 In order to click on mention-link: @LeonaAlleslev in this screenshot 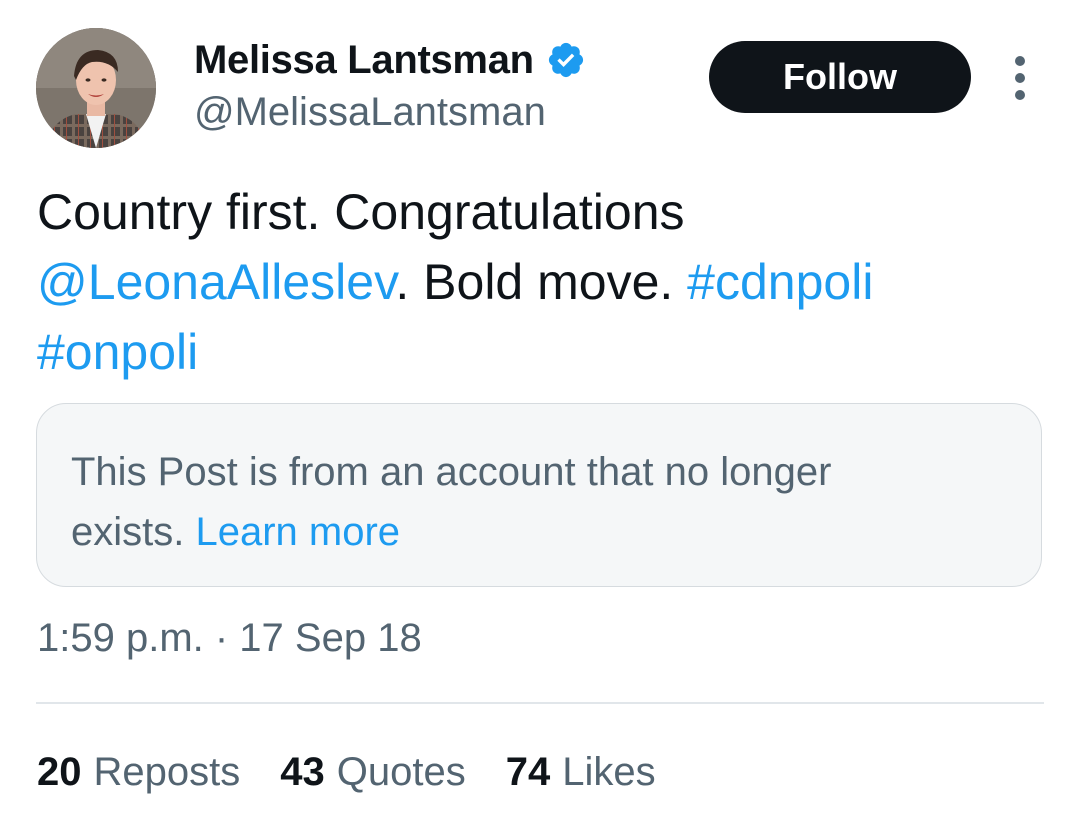, I will do `click(216, 282)`.